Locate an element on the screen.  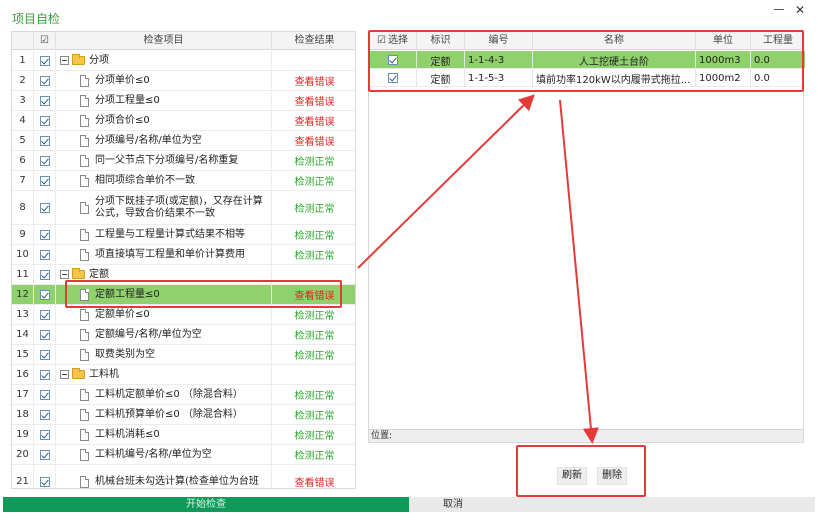
check-item-row: 19 工料机消耗≤0 检测正常 is located at coordinates (183, 435).